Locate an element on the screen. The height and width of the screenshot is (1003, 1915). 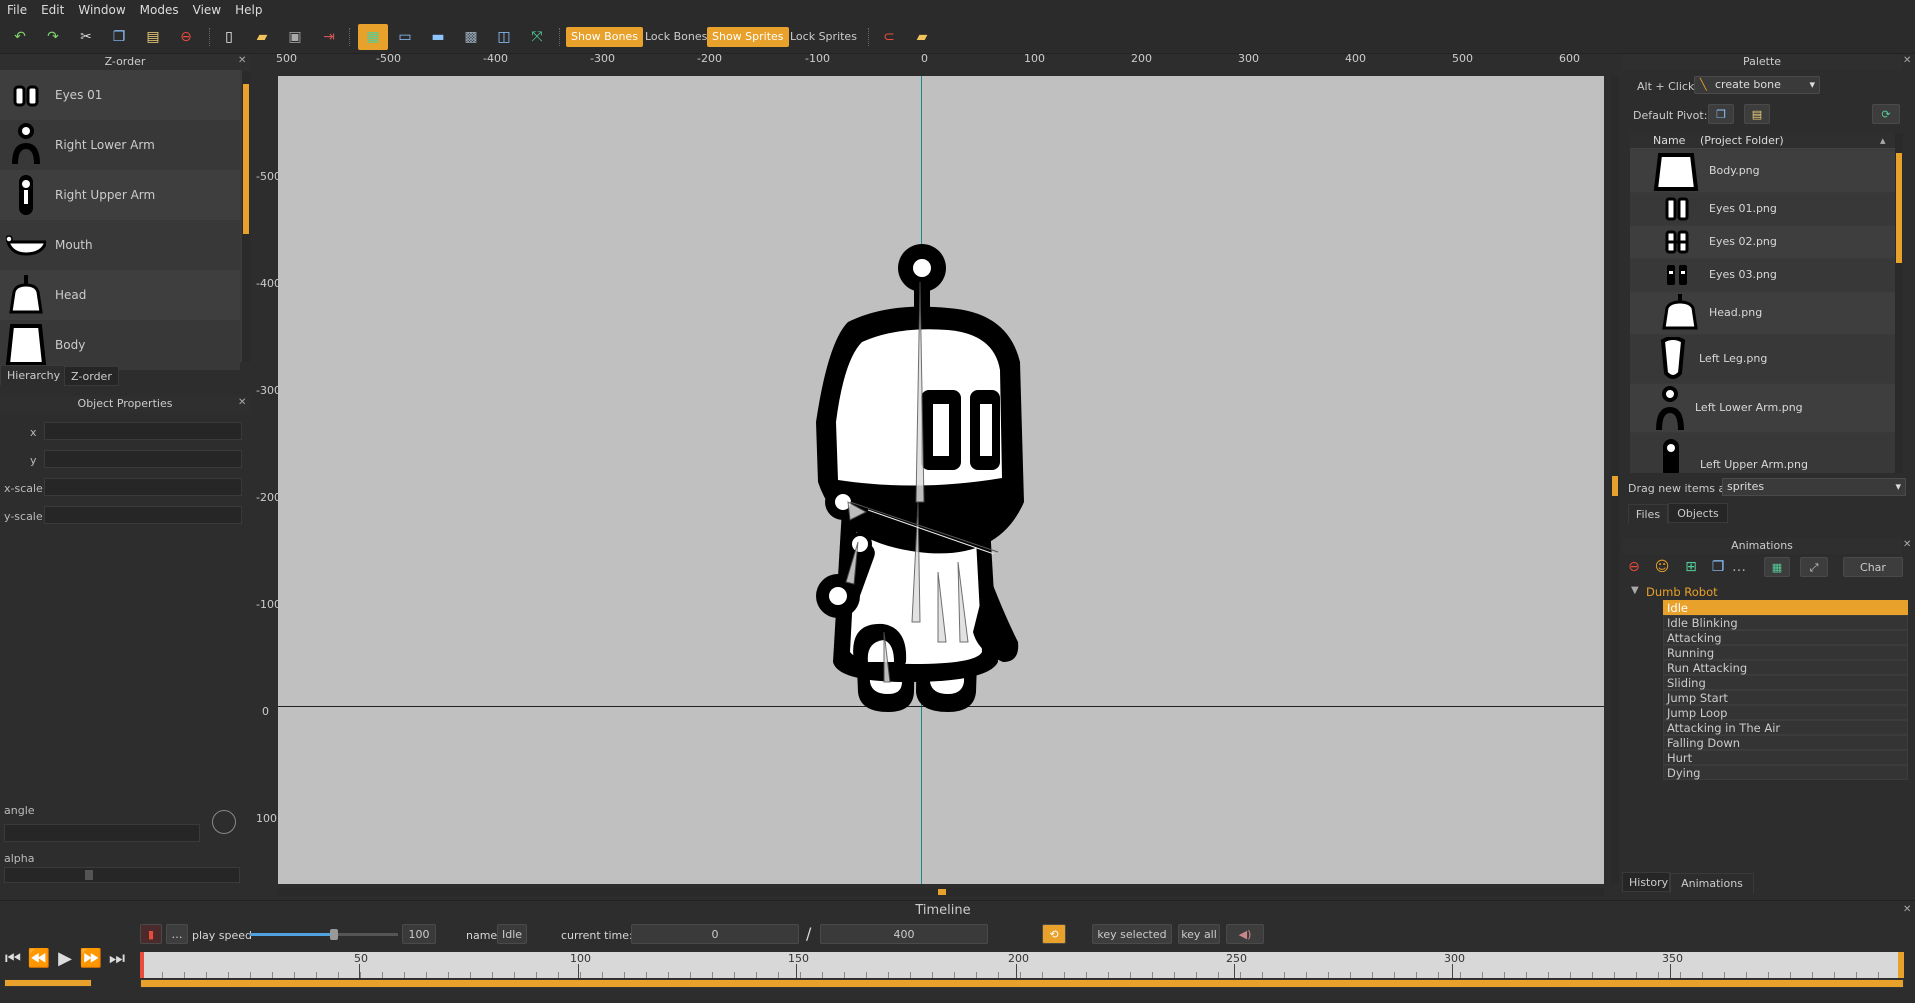
entity-label: Dumb Robot is located at coordinates (1682, 592).